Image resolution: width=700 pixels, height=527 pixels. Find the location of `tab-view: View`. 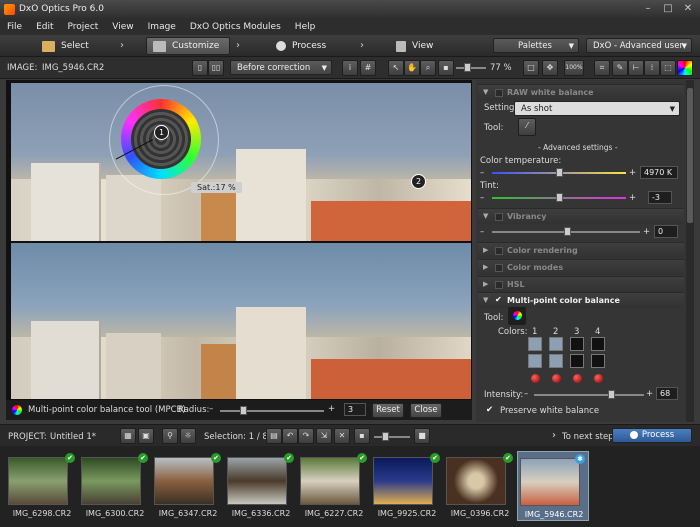

tab-view: View is located at coordinates (425, 46).